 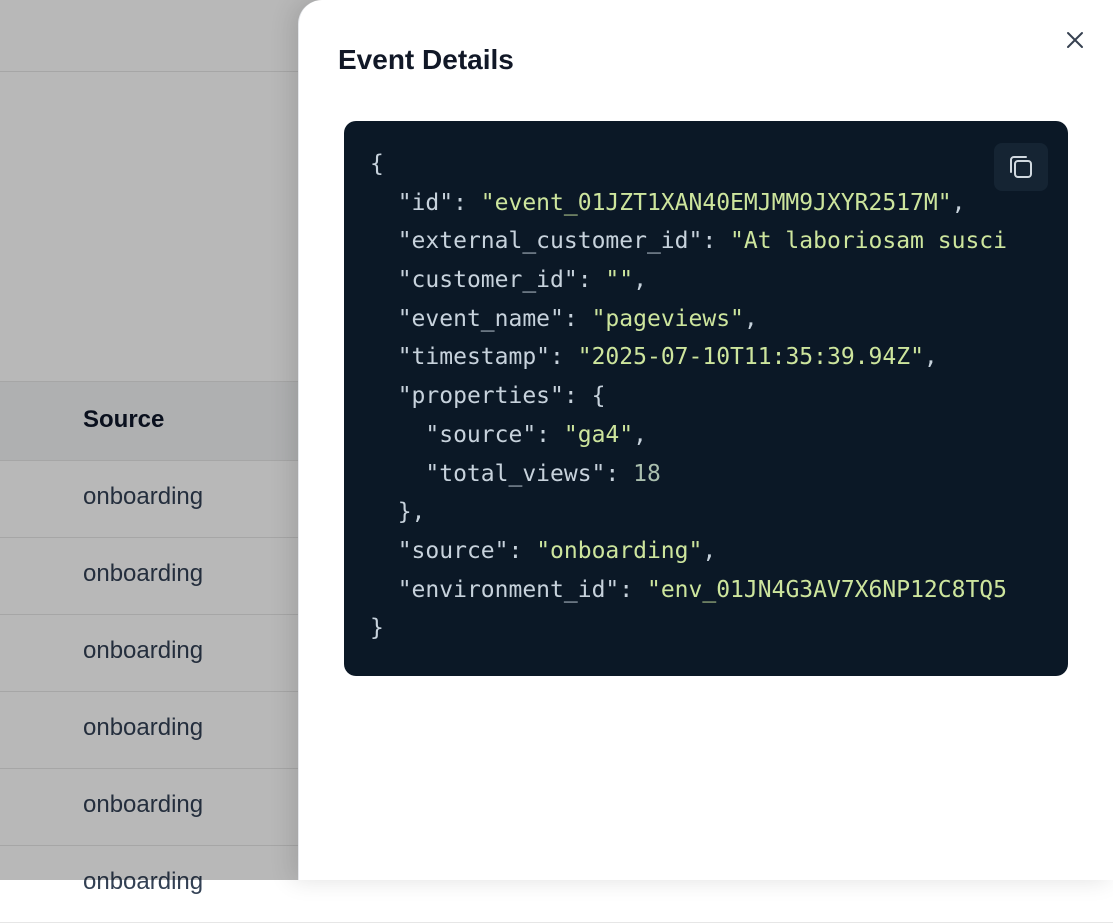 What do you see at coordinates (598, 434) in the screenshot?
I see `json-string: "ga4"` at bounding box center [598, 434].